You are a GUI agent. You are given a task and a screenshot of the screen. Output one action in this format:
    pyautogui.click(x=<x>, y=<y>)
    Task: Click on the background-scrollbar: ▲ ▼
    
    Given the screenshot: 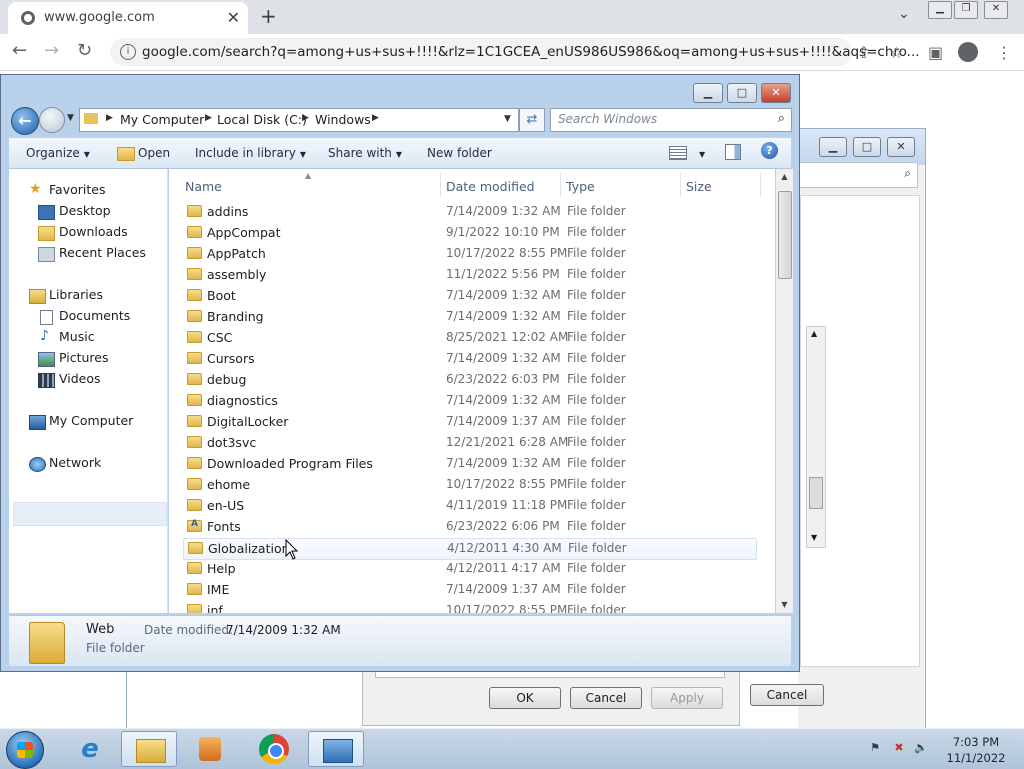 What is the action you would take?
    pyautogui.click(x=816, y=437)
    